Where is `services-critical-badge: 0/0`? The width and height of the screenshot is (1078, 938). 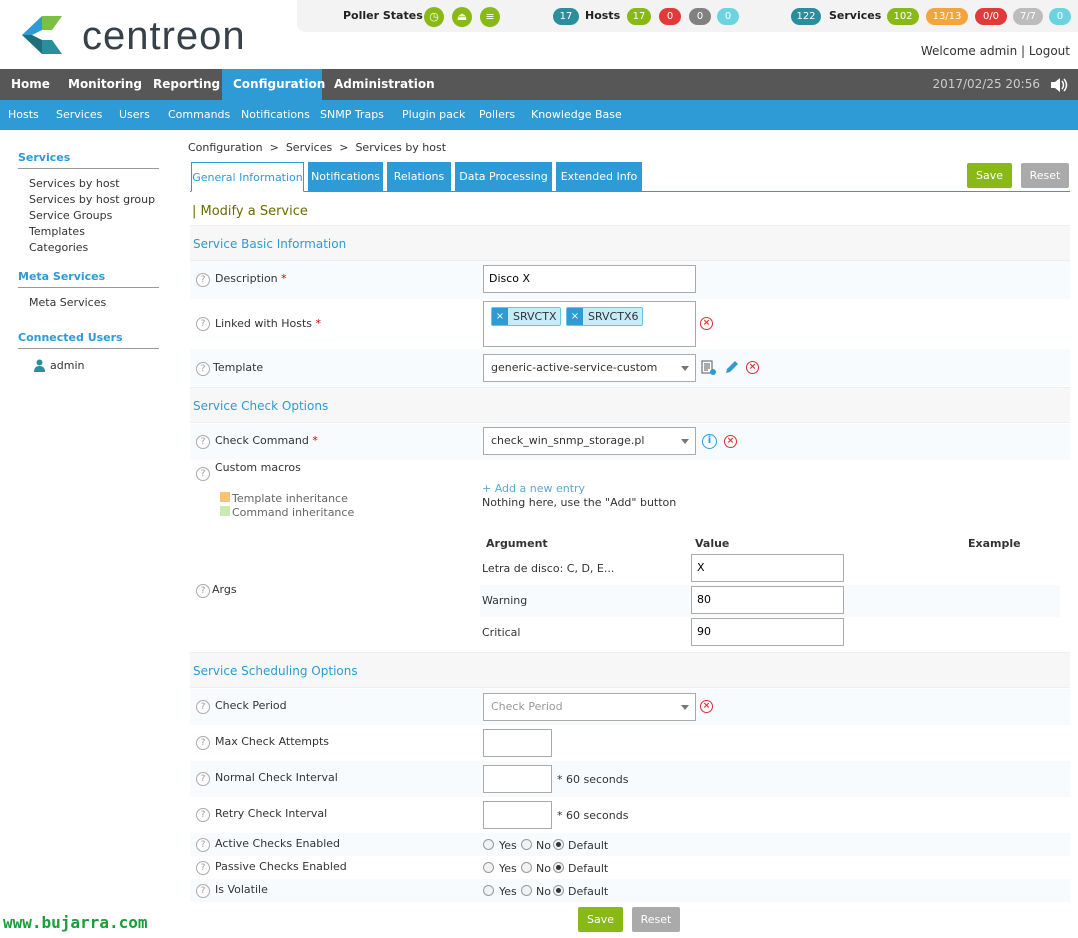
services-critical-badge: 0/0 is located at coordinates (991, 16).